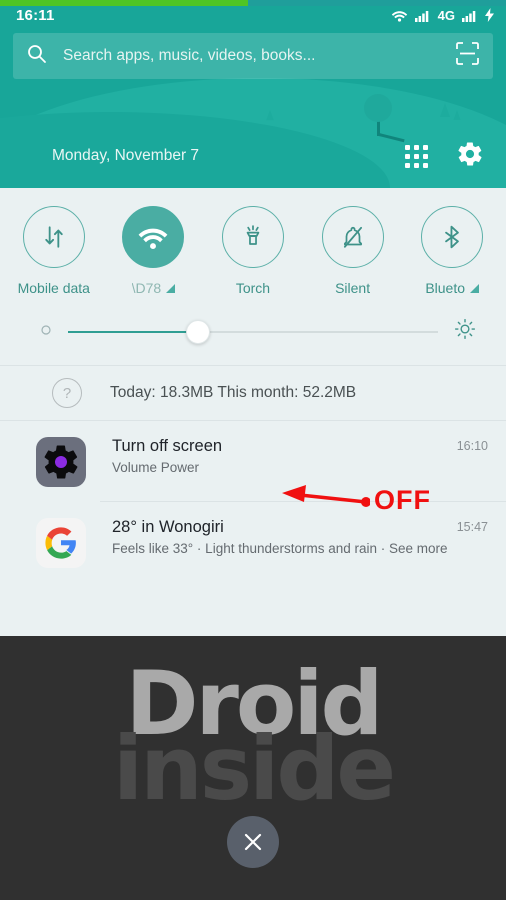 The image size is (506, 900). Describe the element at coordinates (253, 3) in the screenshot. I see `top-progress-bar` at that location.